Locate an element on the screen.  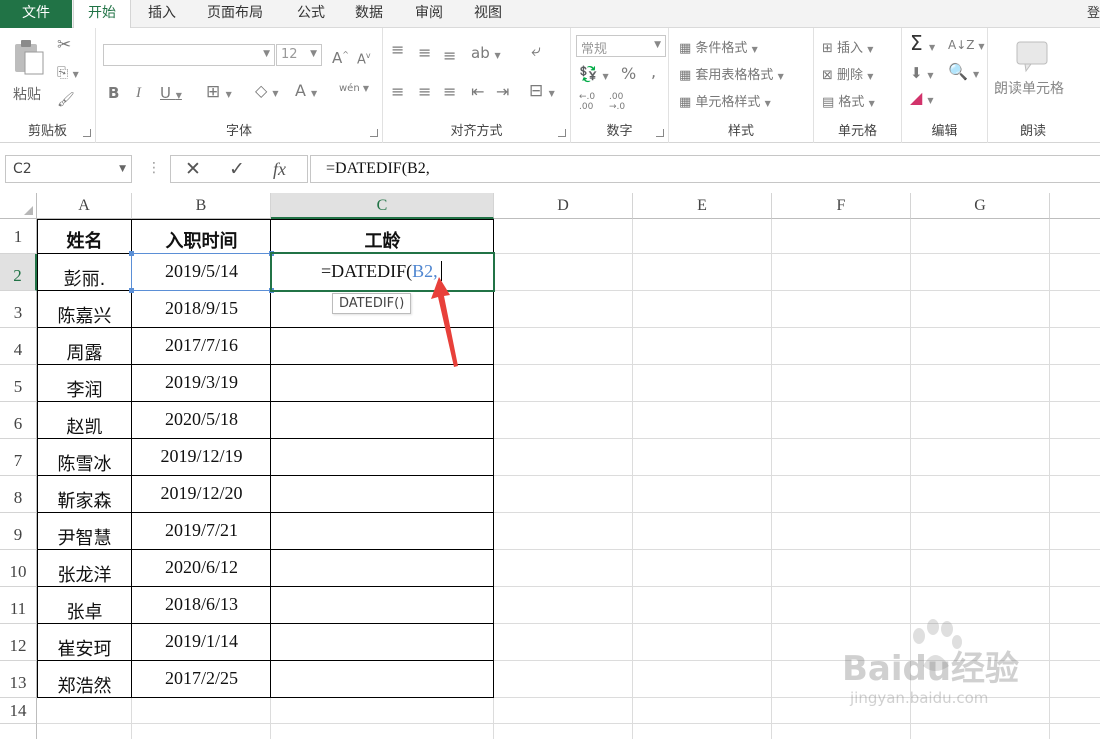
table-cell-name: 陈嘉兴 is located at coordinates (84, 315).